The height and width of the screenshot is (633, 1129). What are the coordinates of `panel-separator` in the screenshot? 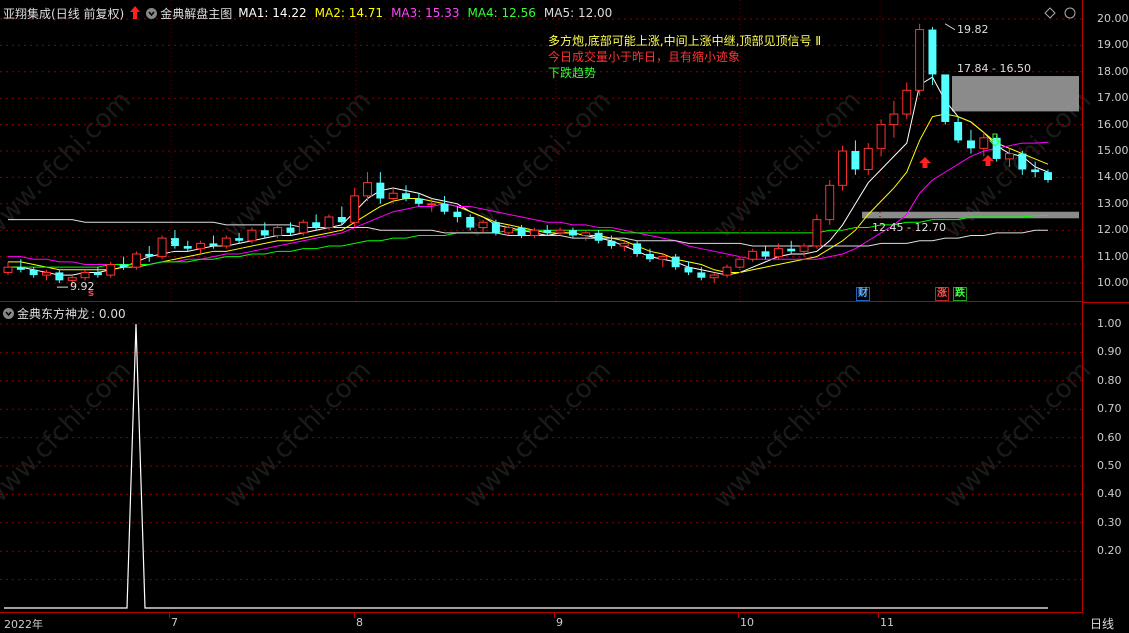 It's located at (541, 301).